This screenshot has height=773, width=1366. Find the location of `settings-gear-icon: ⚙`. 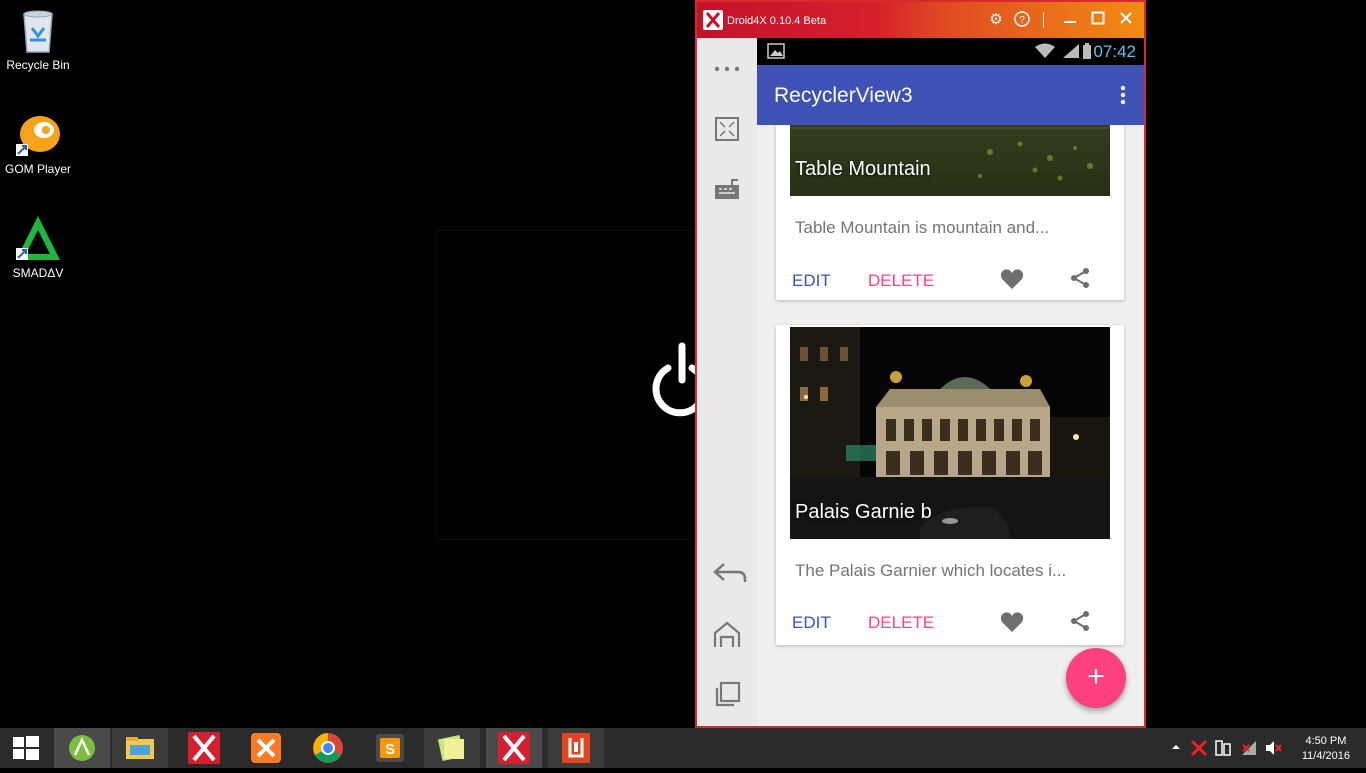

settings-gear-icon: ⚙ is located at coordinates (996, 20).